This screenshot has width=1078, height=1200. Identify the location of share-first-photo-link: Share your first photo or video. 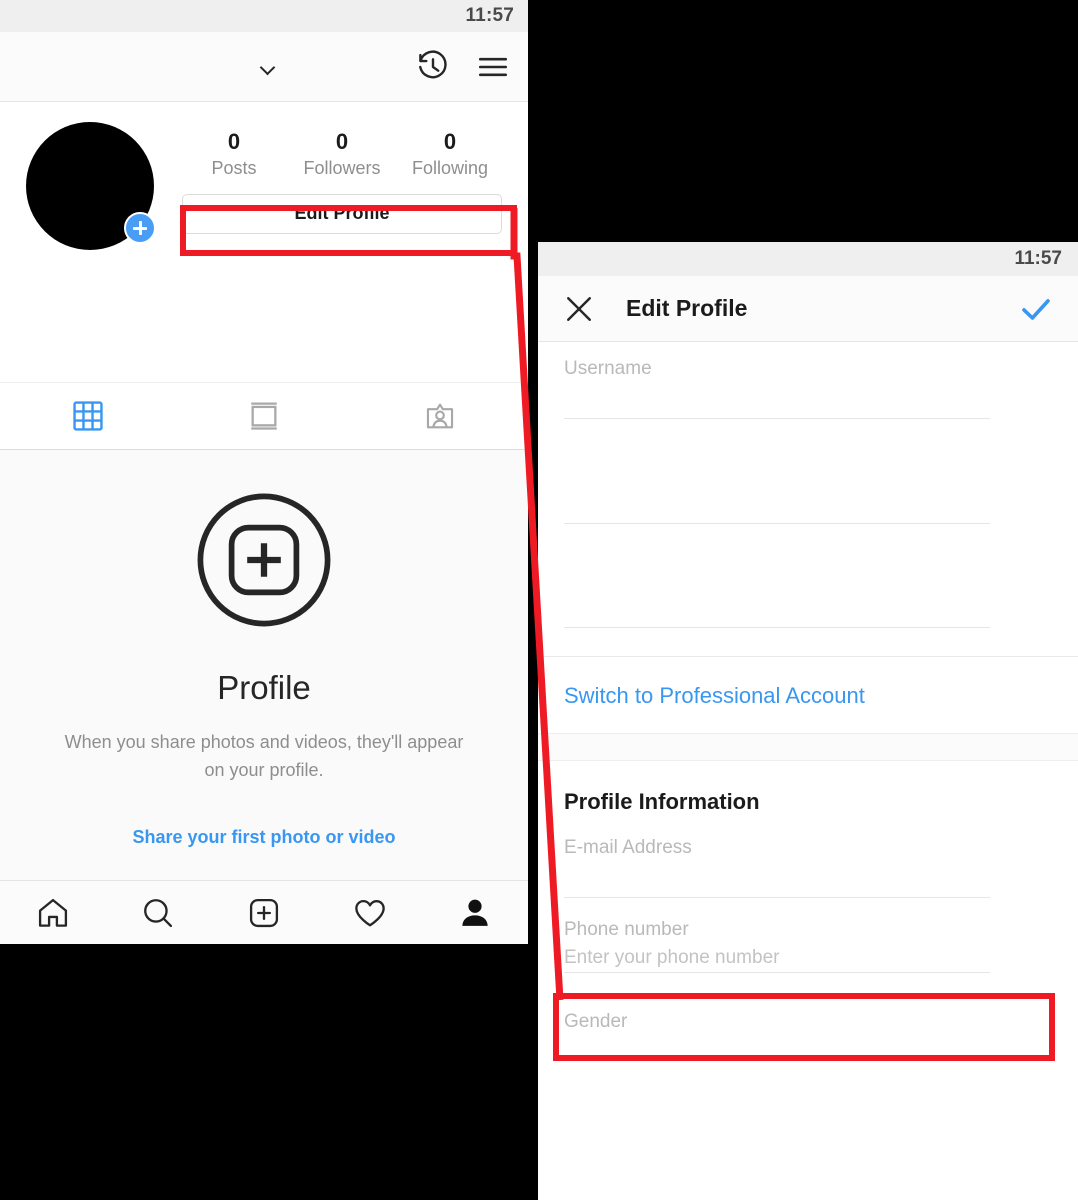
(263, 837).